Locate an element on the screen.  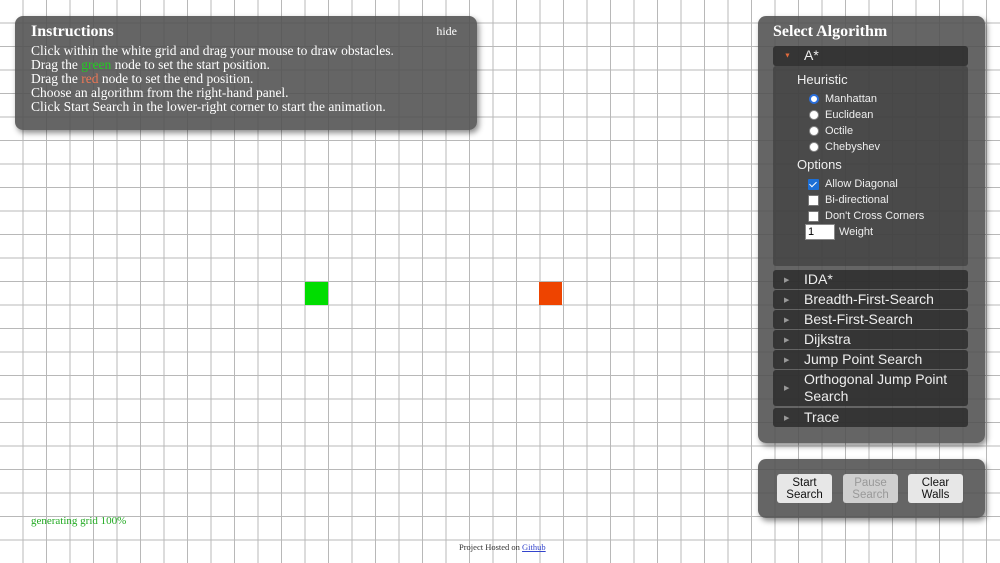
algorithm-header-ida: ▶ IDA* is located at coordinates (870, 279).